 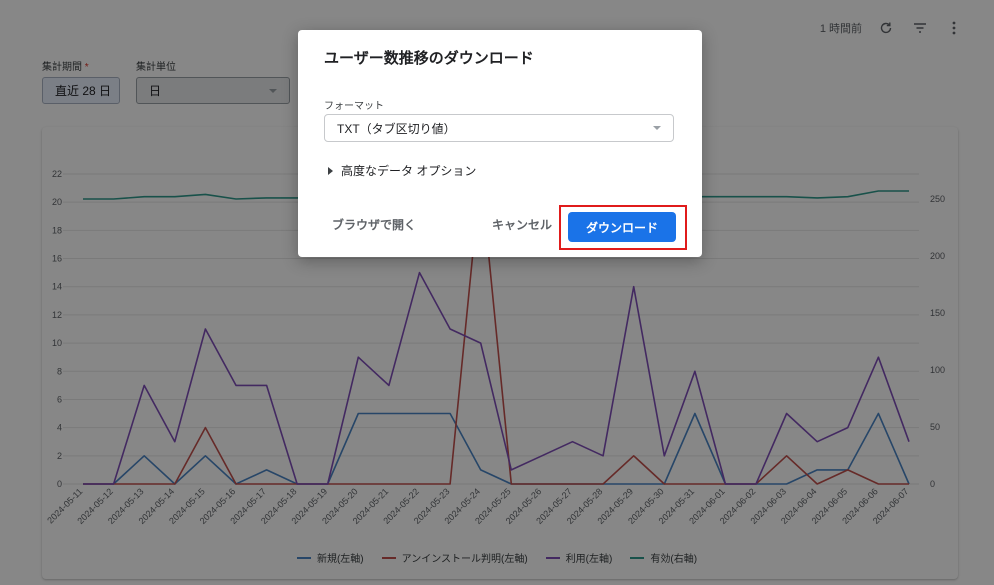 What do you see at coordinates (374, 224) in the screenshot?
I see `open-in-browser-button: ブラウザで開く` at bounding box center [374, 224].